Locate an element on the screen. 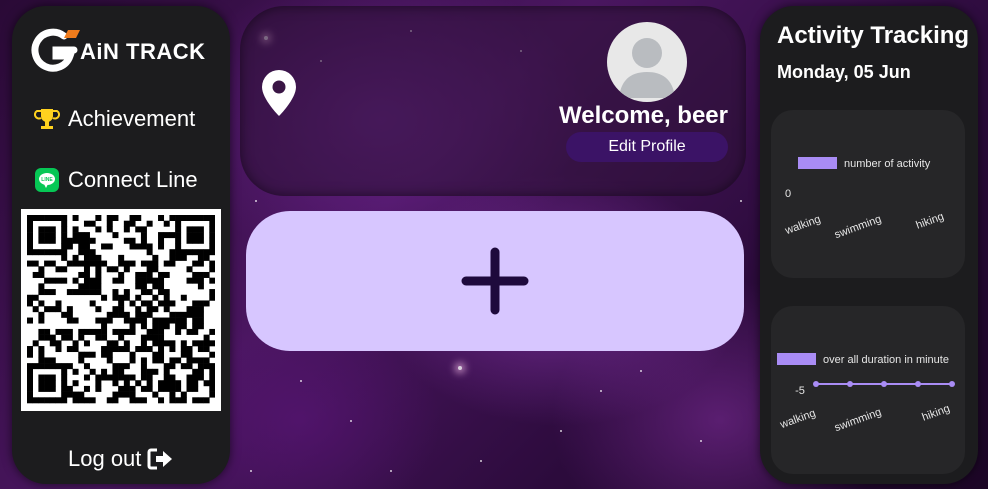  avatar is located at coordinates (647, 62).